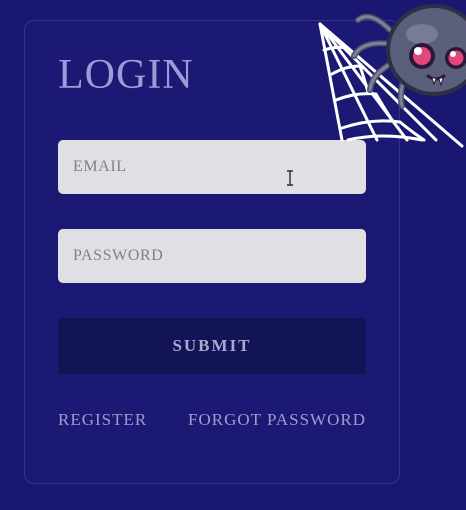 The image size is (466, 510). What do you see at coordinates (277, 420) in the screenshot?
I see `forgot-password-link: FORGOT PASSWORD` at bounding box center [277, 420].